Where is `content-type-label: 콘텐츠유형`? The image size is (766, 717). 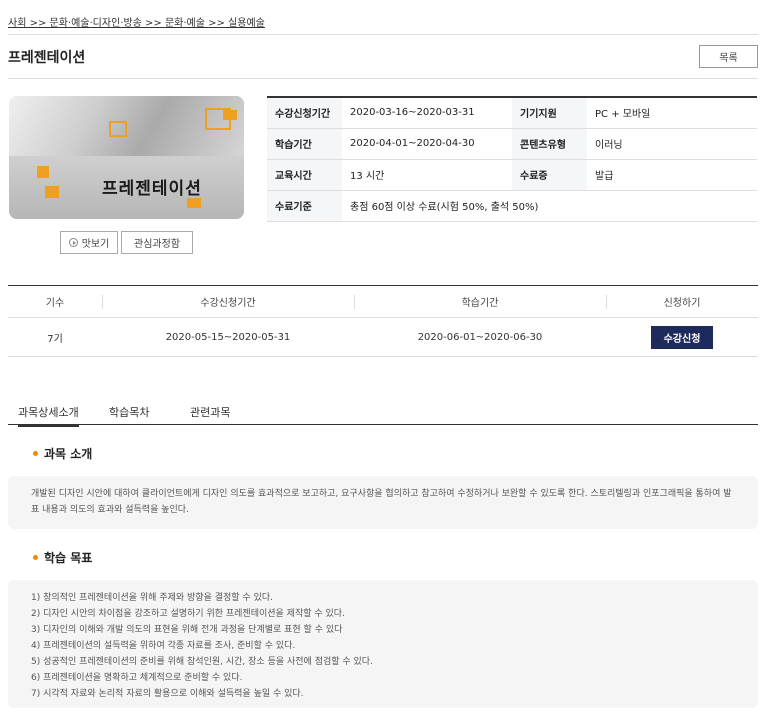
content-type-label: 콘텐츠유형 is located at coordinates (549, 144).